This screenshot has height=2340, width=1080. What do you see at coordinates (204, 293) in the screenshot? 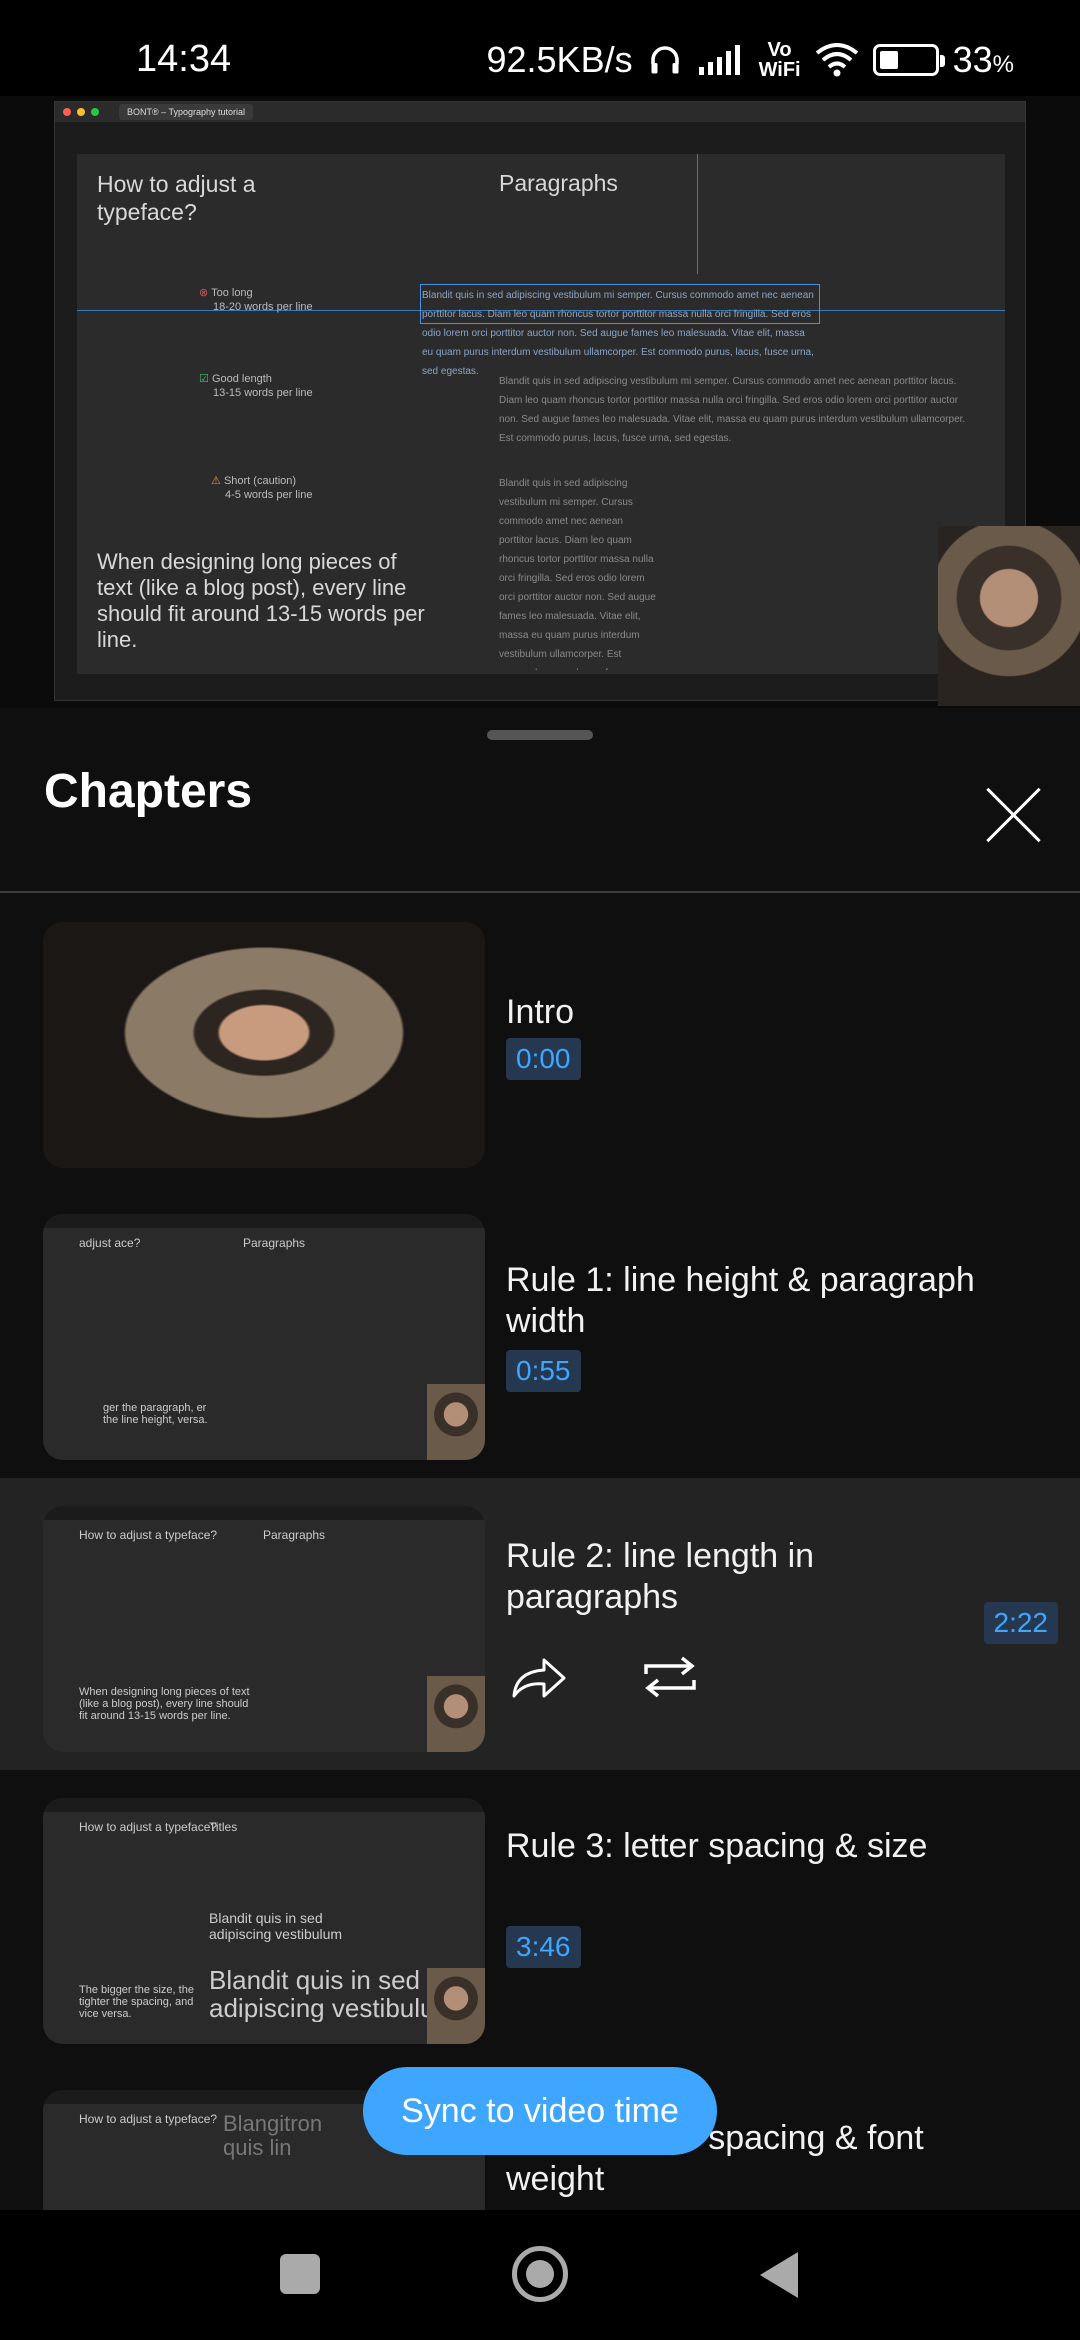
I see `error-icon: ⊗` at bounding box center [204, 293].